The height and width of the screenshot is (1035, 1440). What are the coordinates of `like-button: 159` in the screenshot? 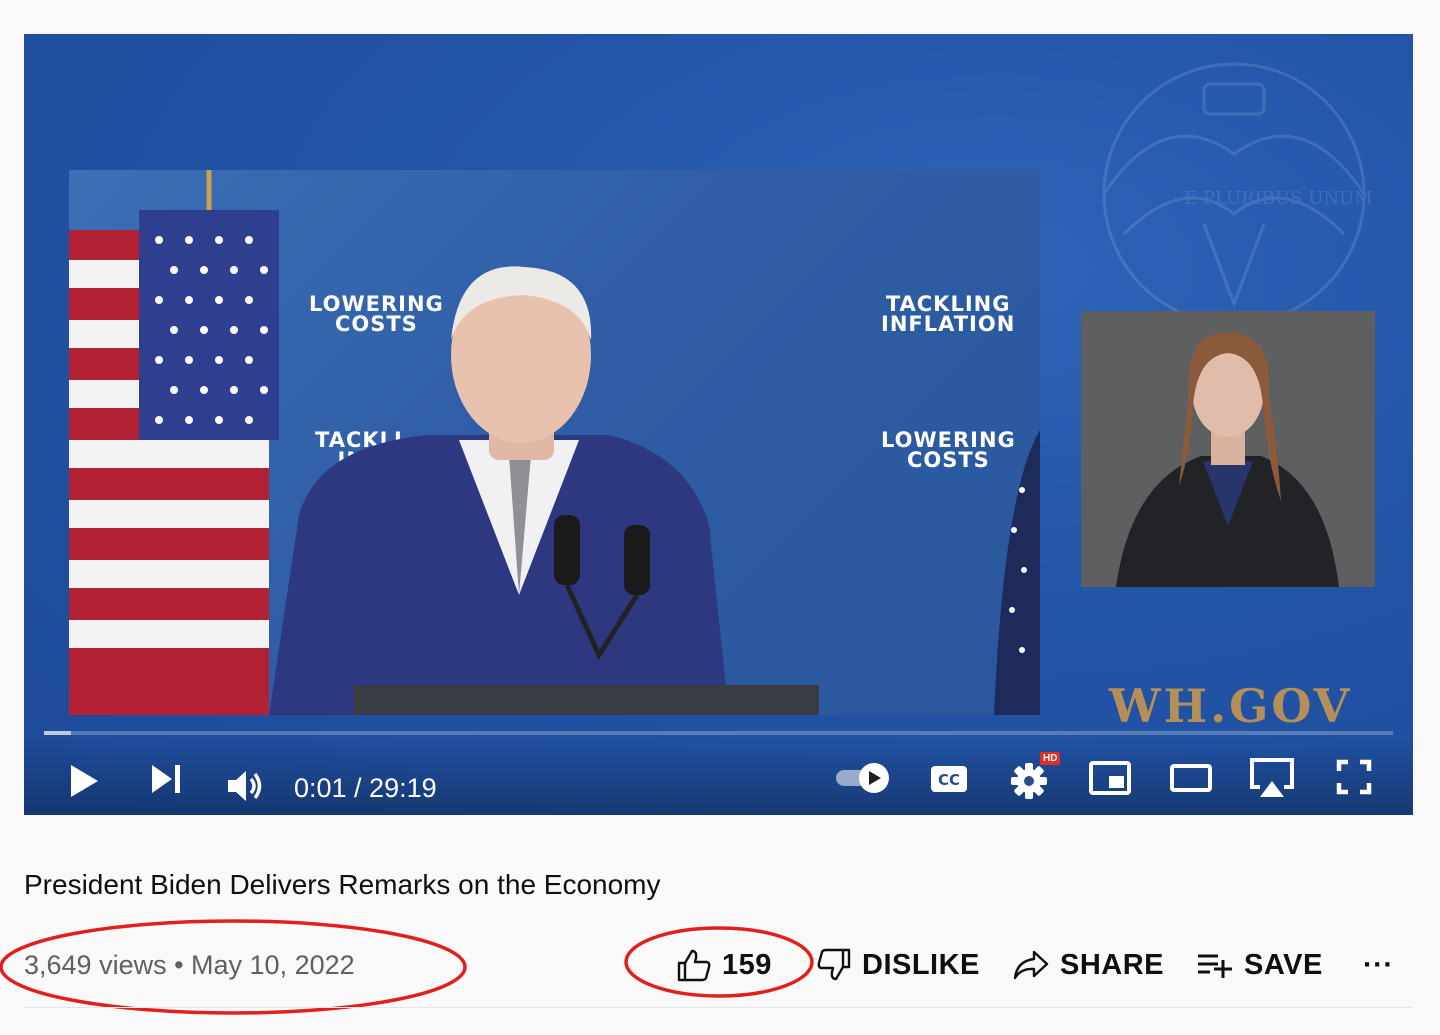 It's located at (724, 965).